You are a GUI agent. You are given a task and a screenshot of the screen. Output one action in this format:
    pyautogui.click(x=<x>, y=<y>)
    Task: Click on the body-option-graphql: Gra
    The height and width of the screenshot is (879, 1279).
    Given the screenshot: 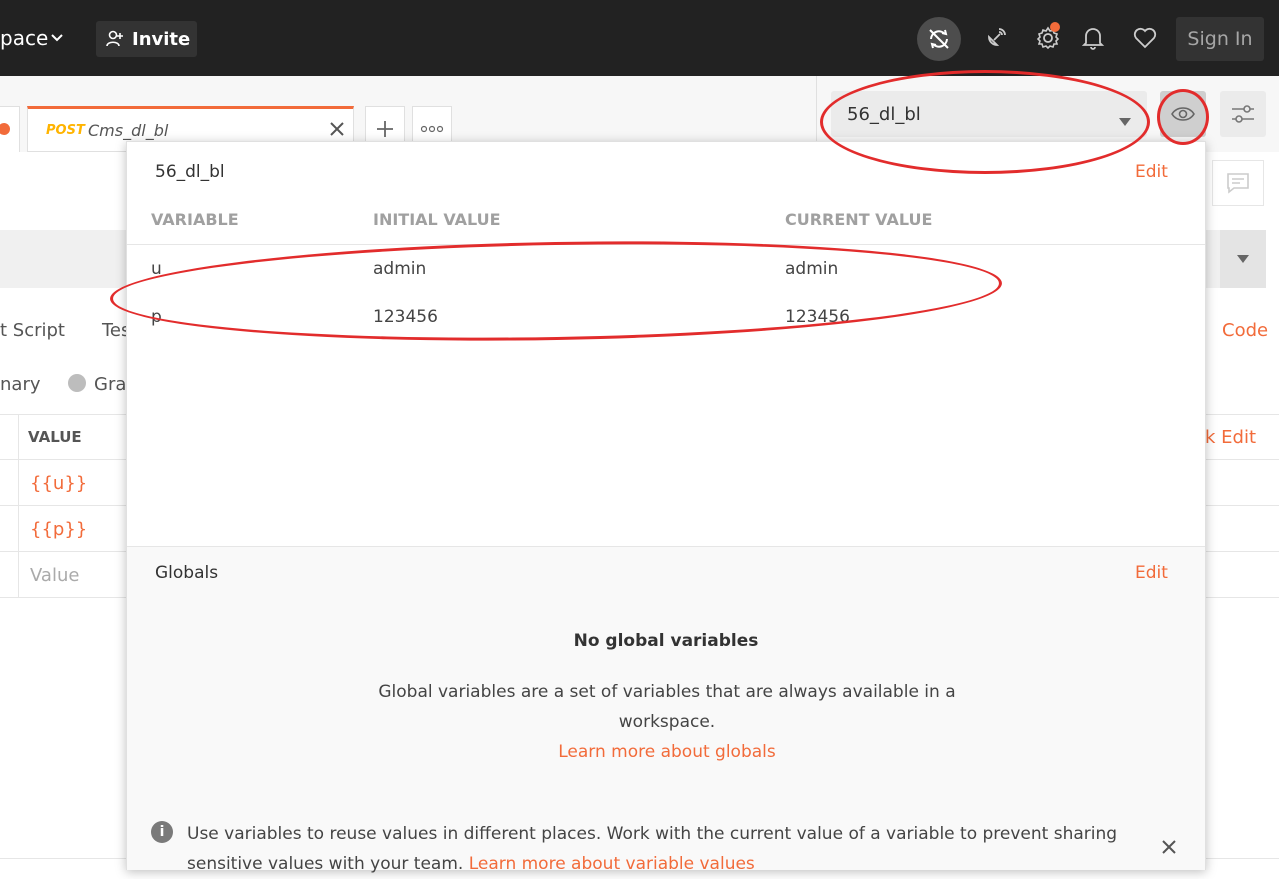 What is the action you would take?
    pyautogui.click(x=110, y=384)
    